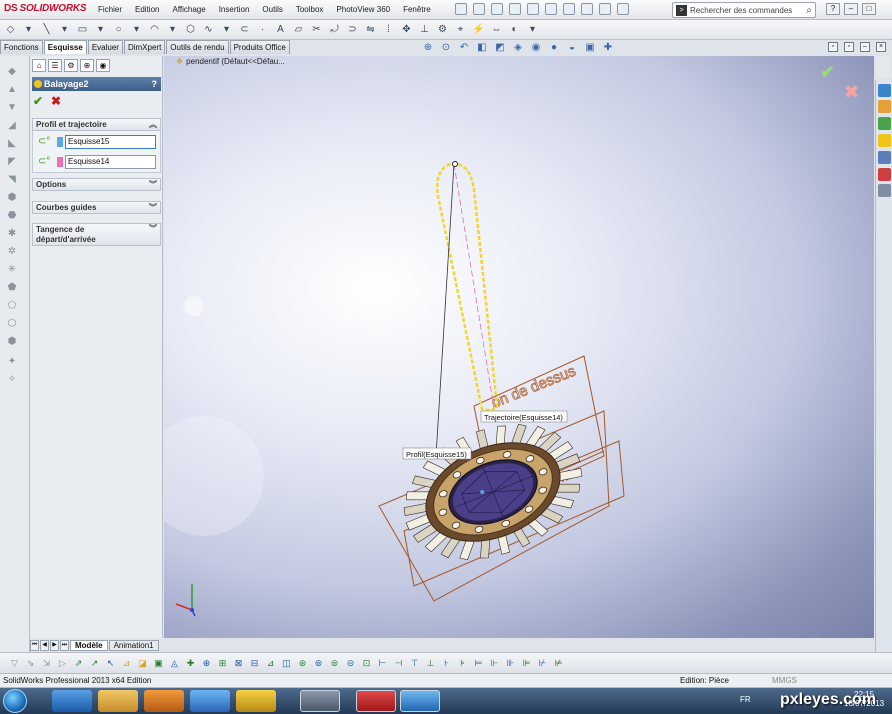 This screenshot has height=714, width=892. Describe the element at coordinates (71, 65) in the screenshot. I see `configuration-manager-tab-icon: ⚙` at that location.